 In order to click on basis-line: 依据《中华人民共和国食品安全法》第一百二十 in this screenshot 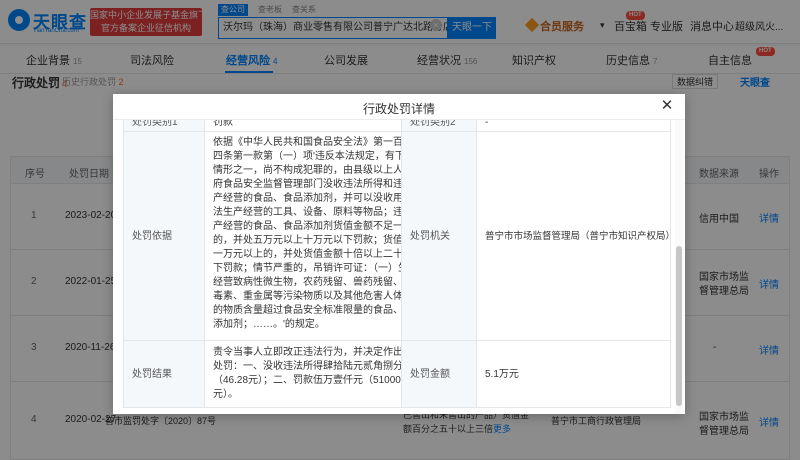, I will do `click(318, 142)`.